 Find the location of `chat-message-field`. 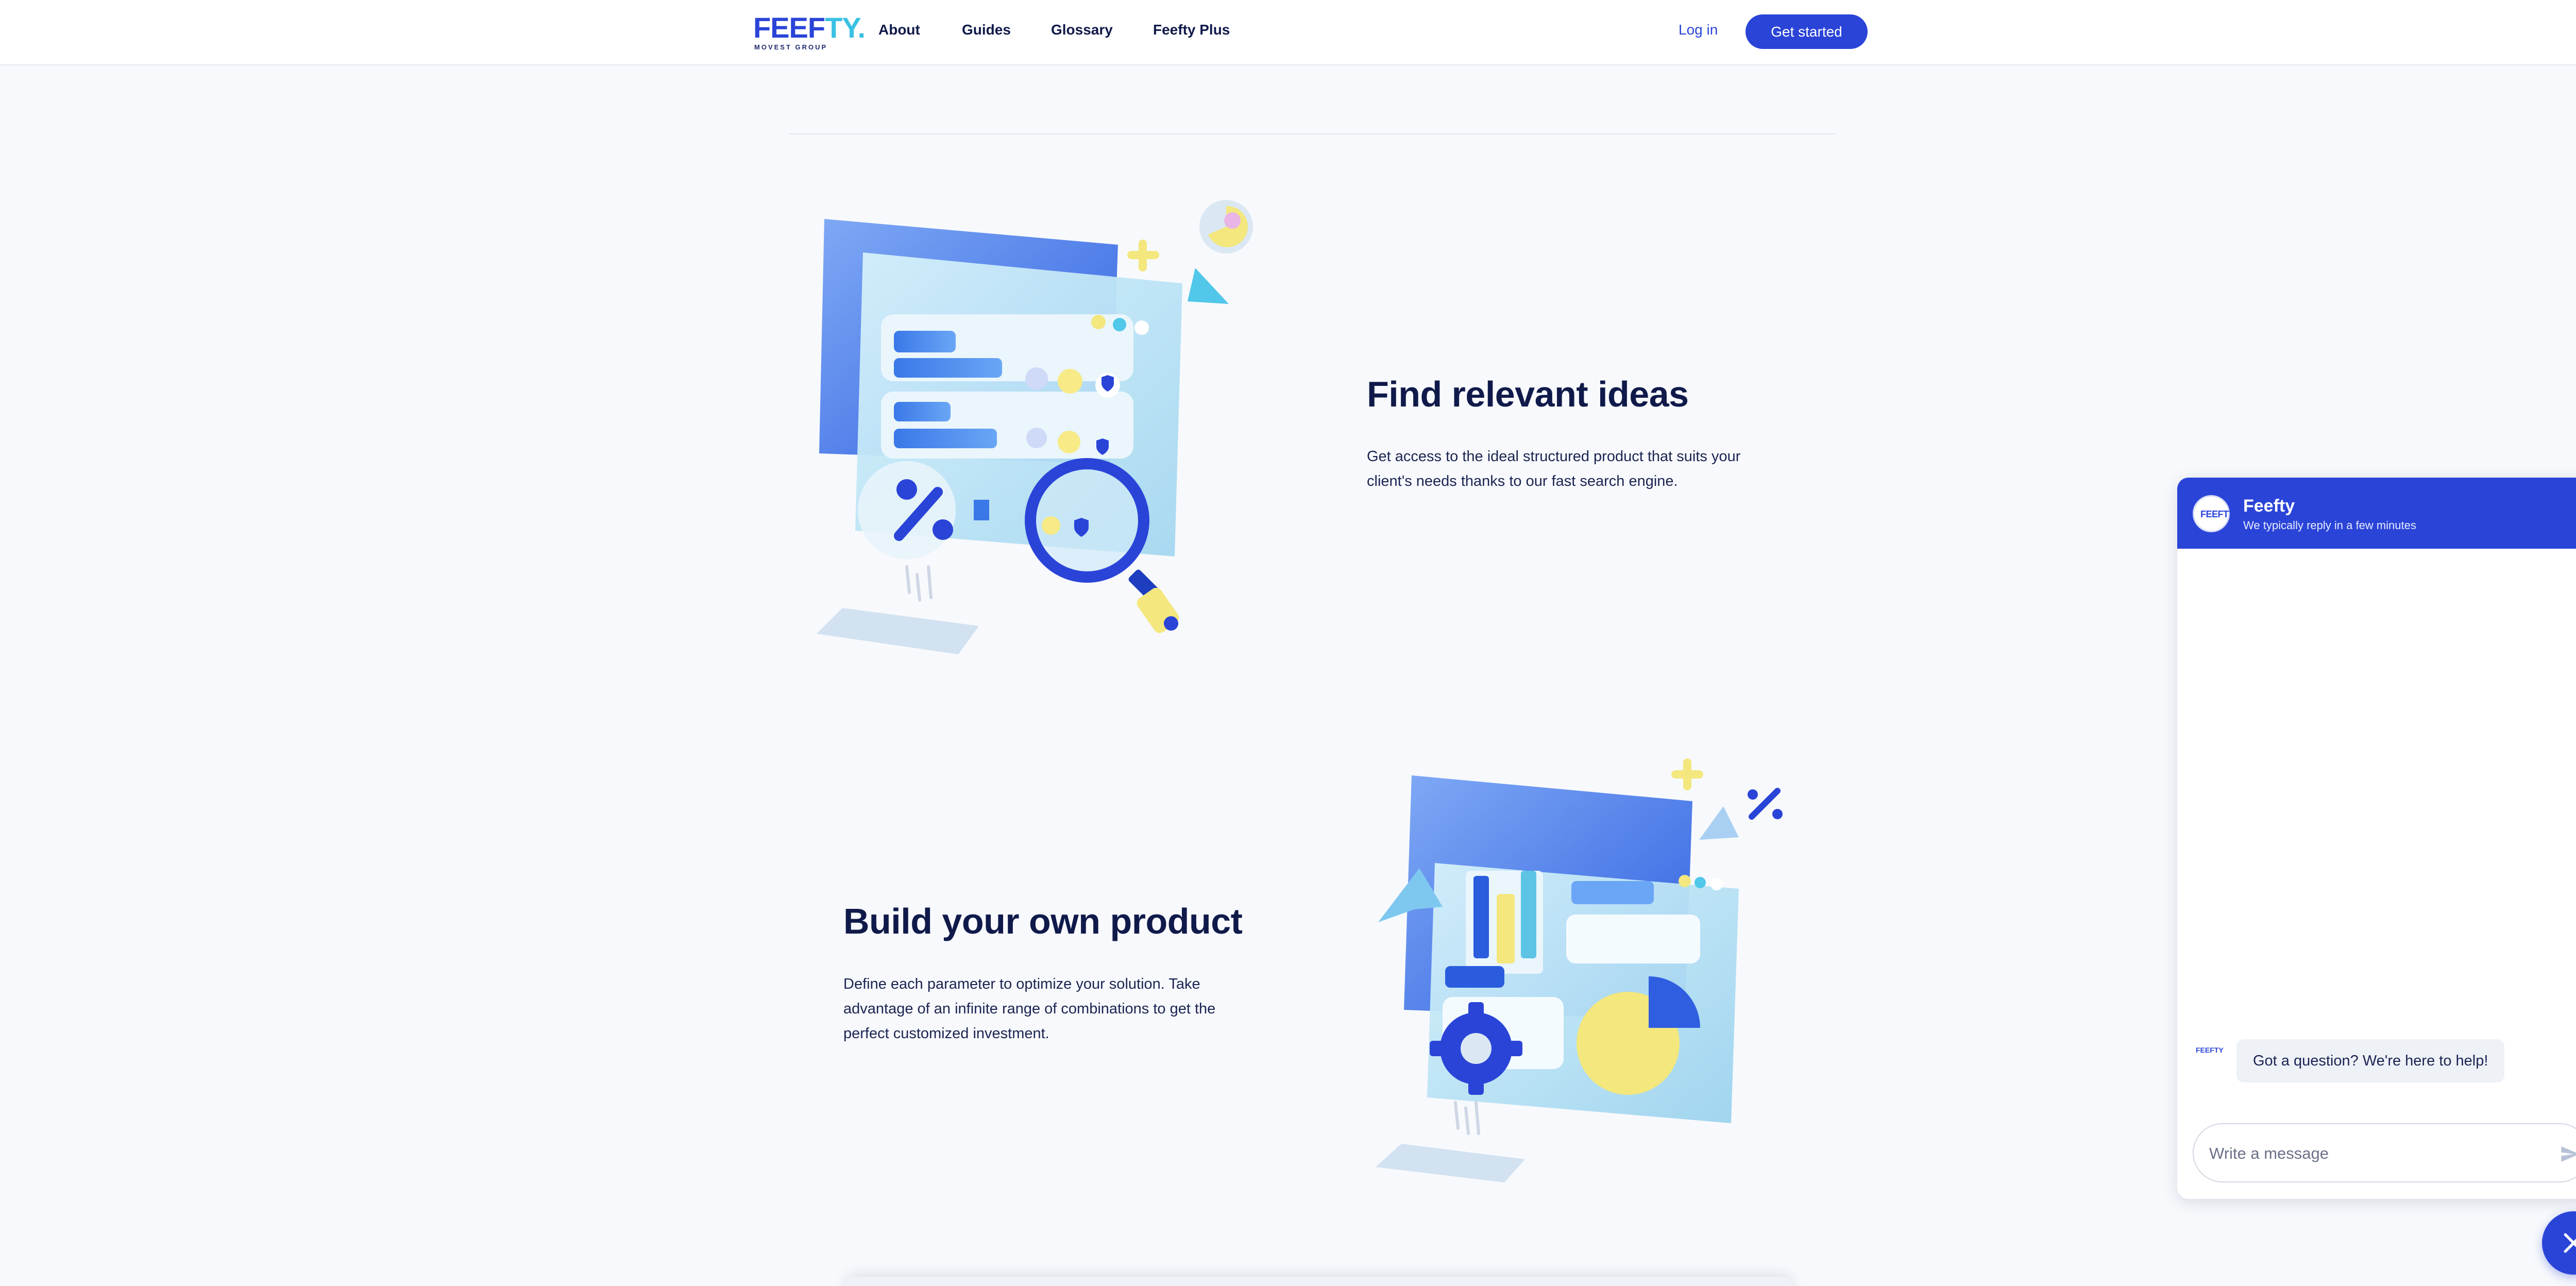

chat-message-field is located at coordinates (2385, 1152).